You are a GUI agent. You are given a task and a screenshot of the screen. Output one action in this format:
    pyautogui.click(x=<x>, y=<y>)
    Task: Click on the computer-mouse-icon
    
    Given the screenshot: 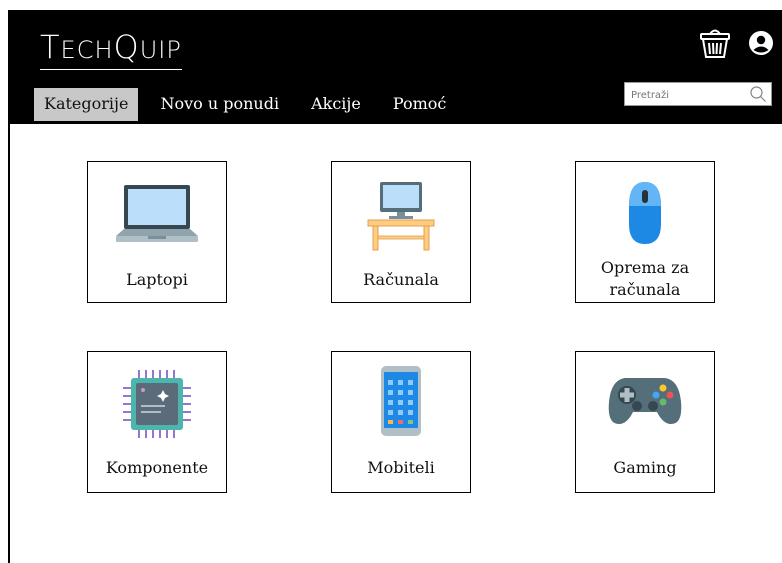 What is the action you would take?
    pyautogui.click(x=645, y=213)
    